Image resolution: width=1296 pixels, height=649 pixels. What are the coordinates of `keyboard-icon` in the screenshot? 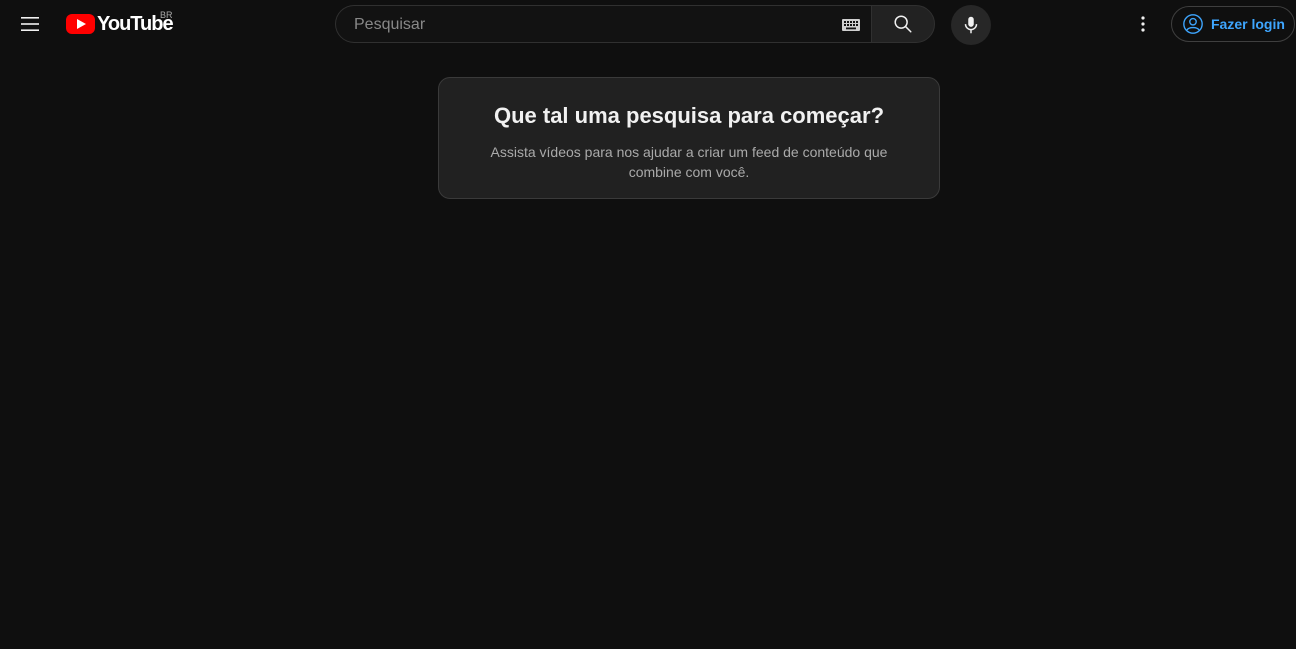 It's located at (851, 25).